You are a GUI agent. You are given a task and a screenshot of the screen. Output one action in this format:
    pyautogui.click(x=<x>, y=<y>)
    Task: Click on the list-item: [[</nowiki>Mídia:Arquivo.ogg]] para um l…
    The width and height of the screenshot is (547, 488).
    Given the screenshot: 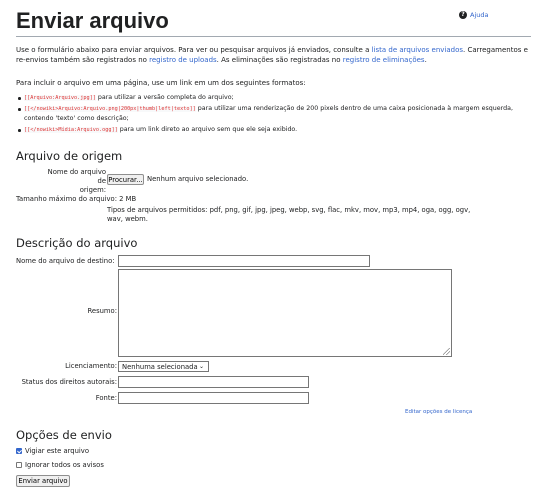 What is the action you would take?
    pyautogui.click(x=276, y=130)
    